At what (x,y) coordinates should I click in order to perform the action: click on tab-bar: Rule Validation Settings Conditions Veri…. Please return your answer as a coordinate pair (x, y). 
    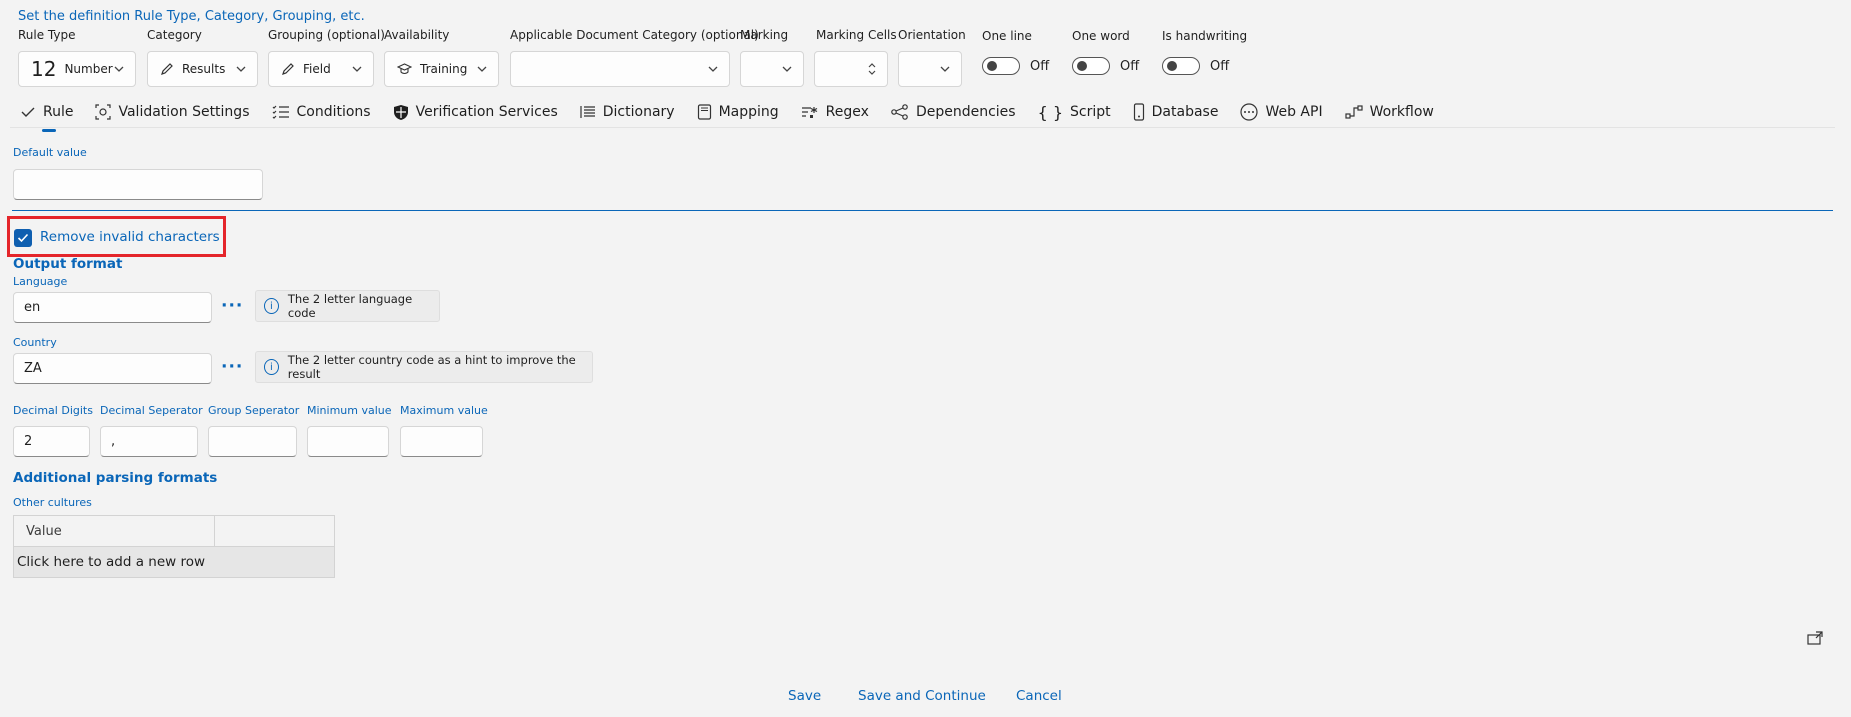
    Looking at the image, I should click on (738, 113).